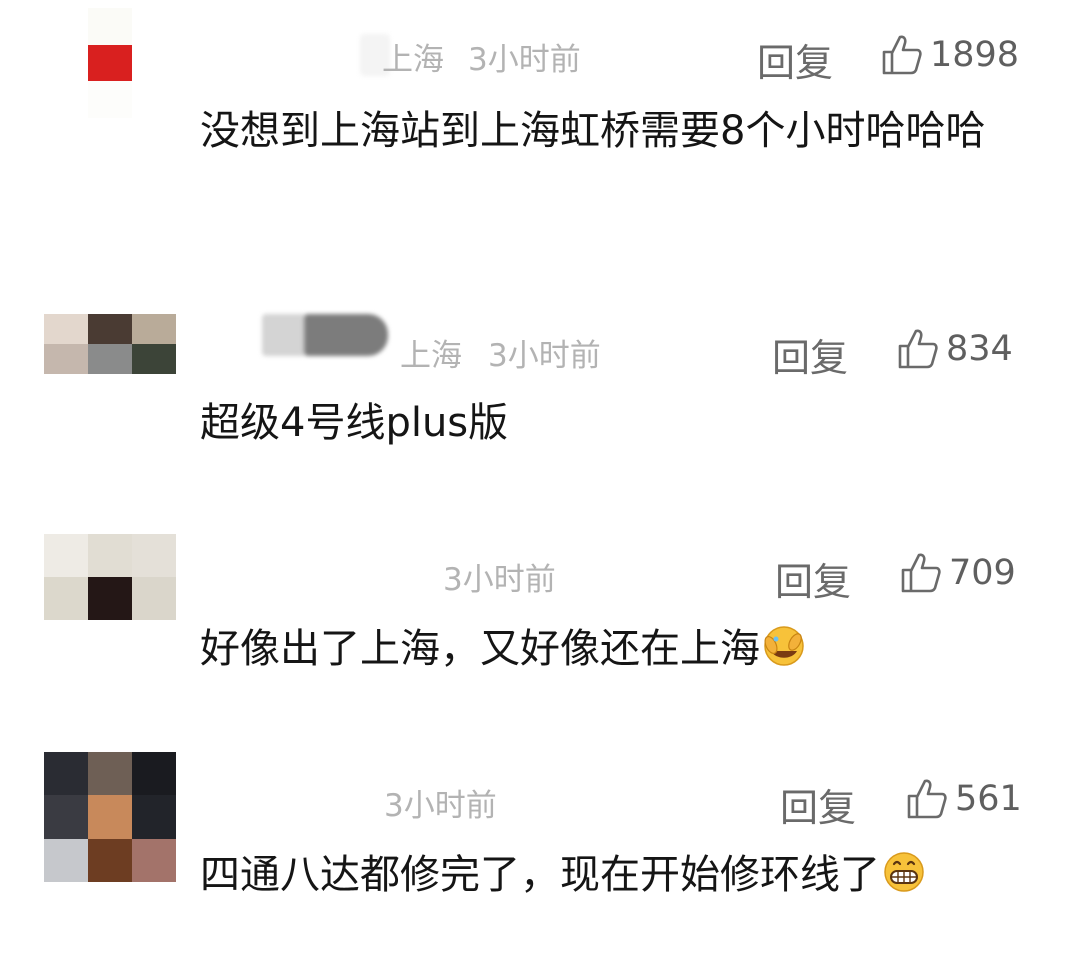  I want to click on like-button: 834, so click(954, 349).